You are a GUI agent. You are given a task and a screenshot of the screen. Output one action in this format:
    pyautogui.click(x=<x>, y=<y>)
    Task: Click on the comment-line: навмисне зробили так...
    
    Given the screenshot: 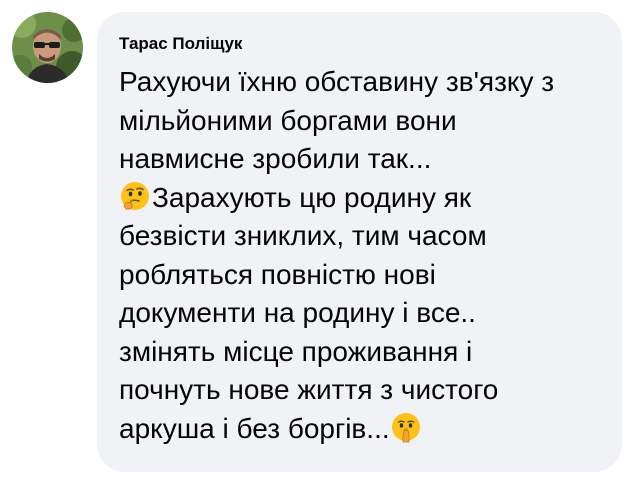 What is the action you would take?
    pyautogui.click(x=275, y=158)
    